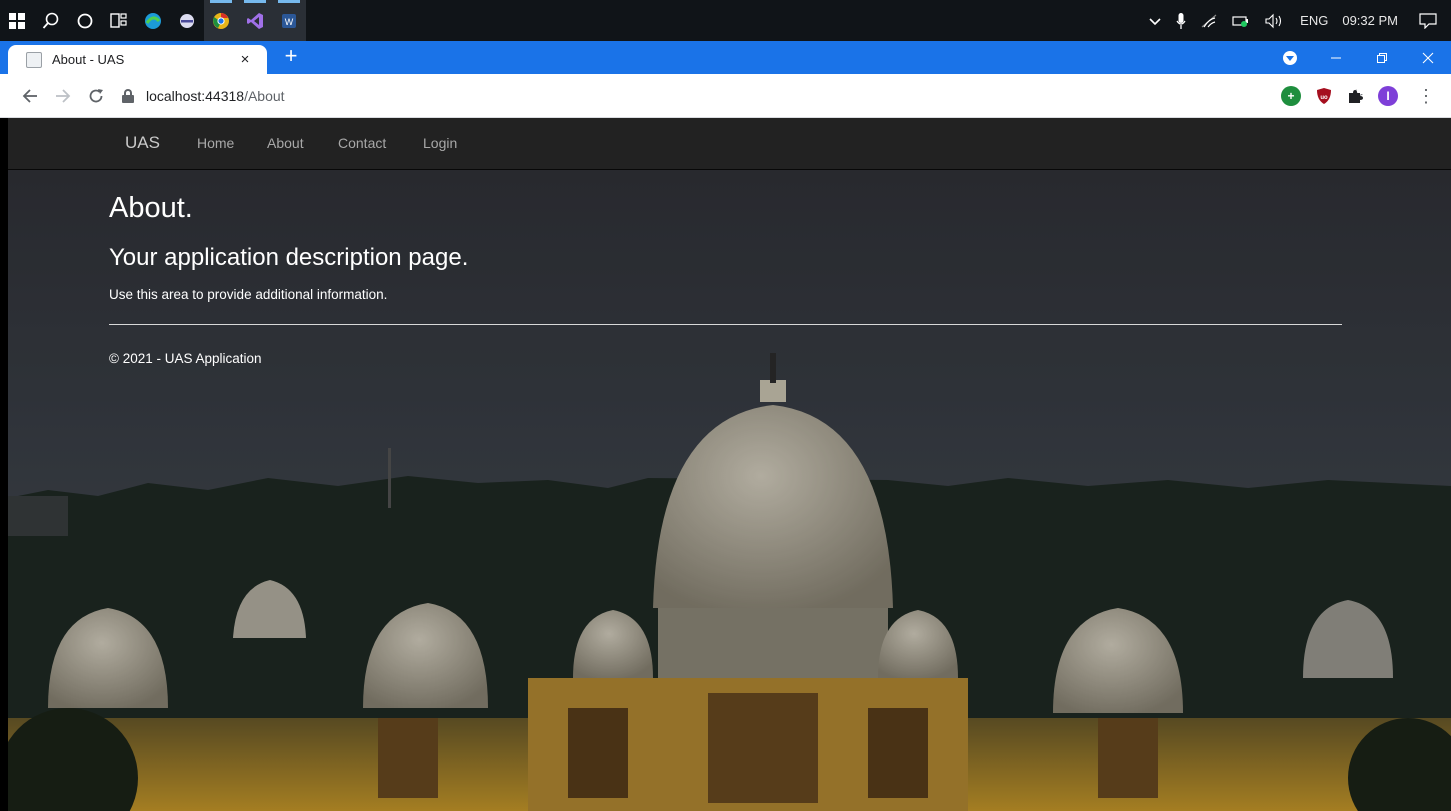  I want to click on visual-studio-icon, so click(255, 20).